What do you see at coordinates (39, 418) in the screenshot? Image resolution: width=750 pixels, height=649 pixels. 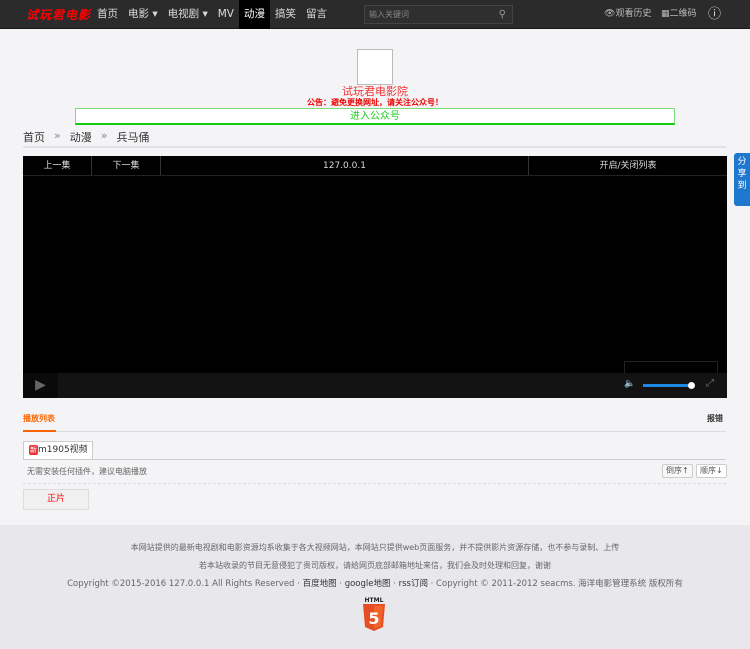 I see `playlist-heading: 播放列表` at bounding box center [39, 418].